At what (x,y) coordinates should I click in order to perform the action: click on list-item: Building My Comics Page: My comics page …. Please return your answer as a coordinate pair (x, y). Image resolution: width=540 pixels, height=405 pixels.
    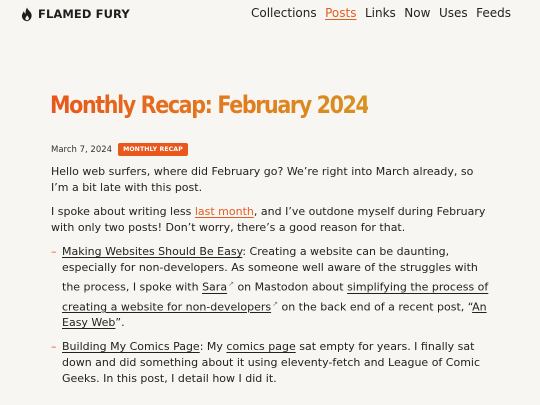
    Looking at the image, I should click on (271, 363).